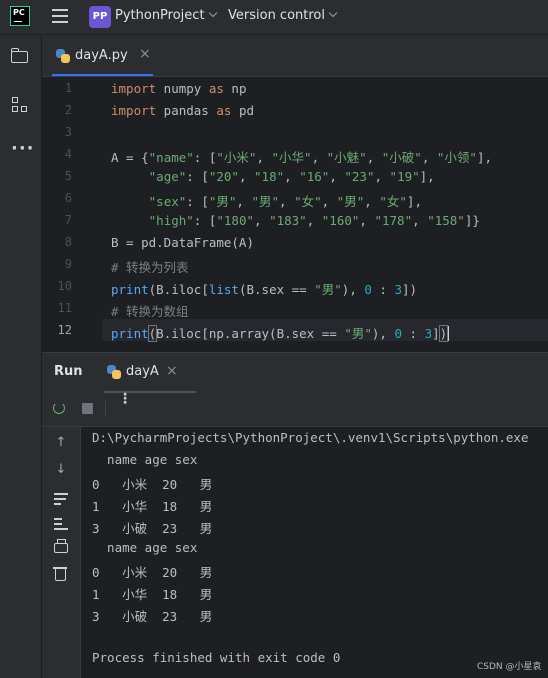  I want to click on print-icon, so click(61, 546).